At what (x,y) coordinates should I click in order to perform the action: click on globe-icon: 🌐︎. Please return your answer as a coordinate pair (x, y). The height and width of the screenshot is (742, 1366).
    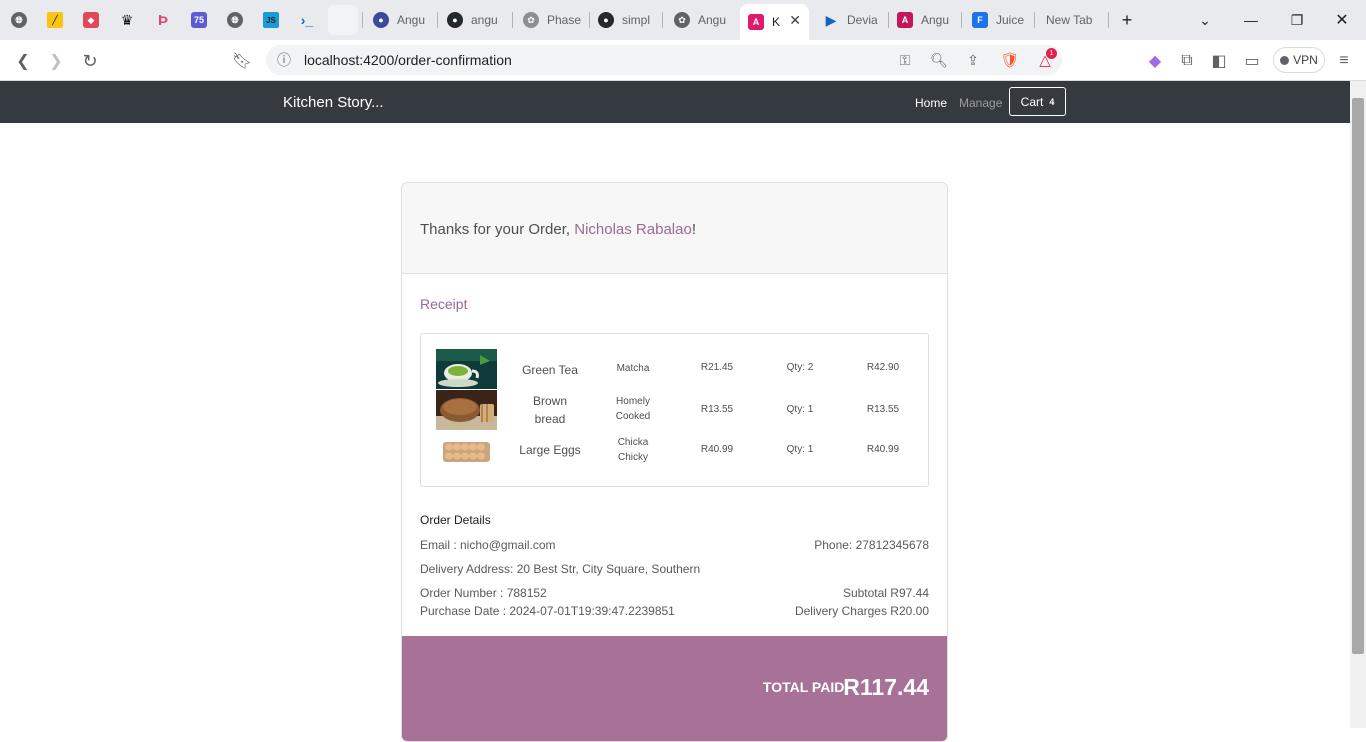
    Looking at the image, I should click on (19, 20).